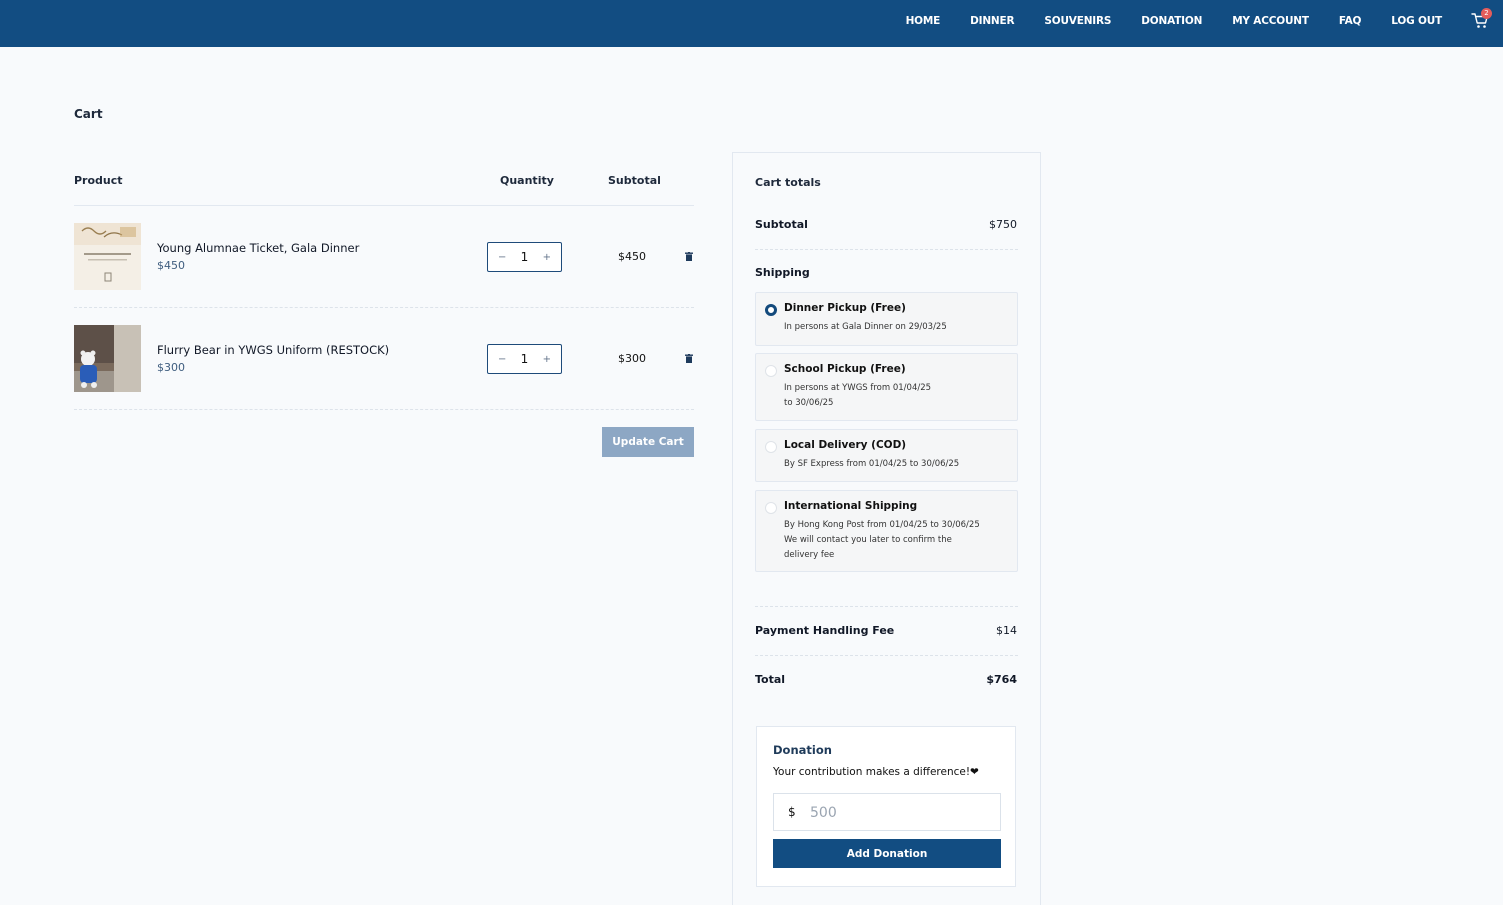  What do you see at coordinates (1006, 630) in the screenshot?
I see `payment-fee-value: $14` at bounding box center [1006, 630].